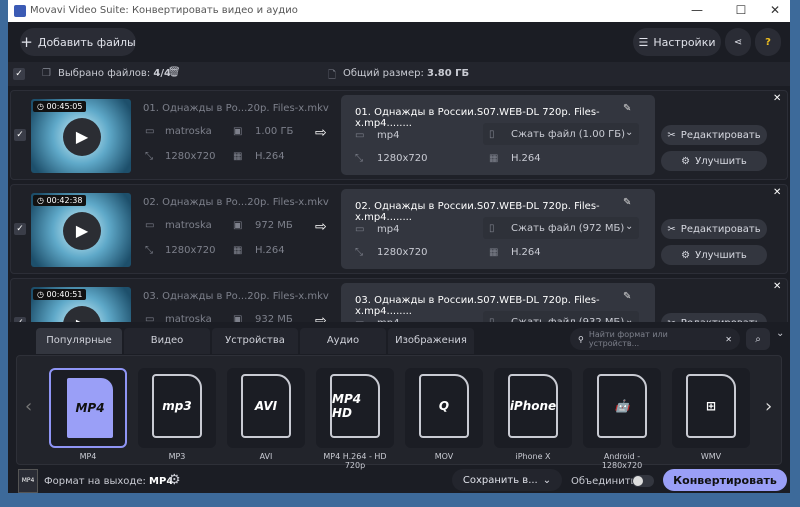 Image resolution: width=800 pixels, height=507 pixels. I want to click on compress-dropdown: ▯ Сжать файл (972 МБ) ⌄, so click(561, 228).